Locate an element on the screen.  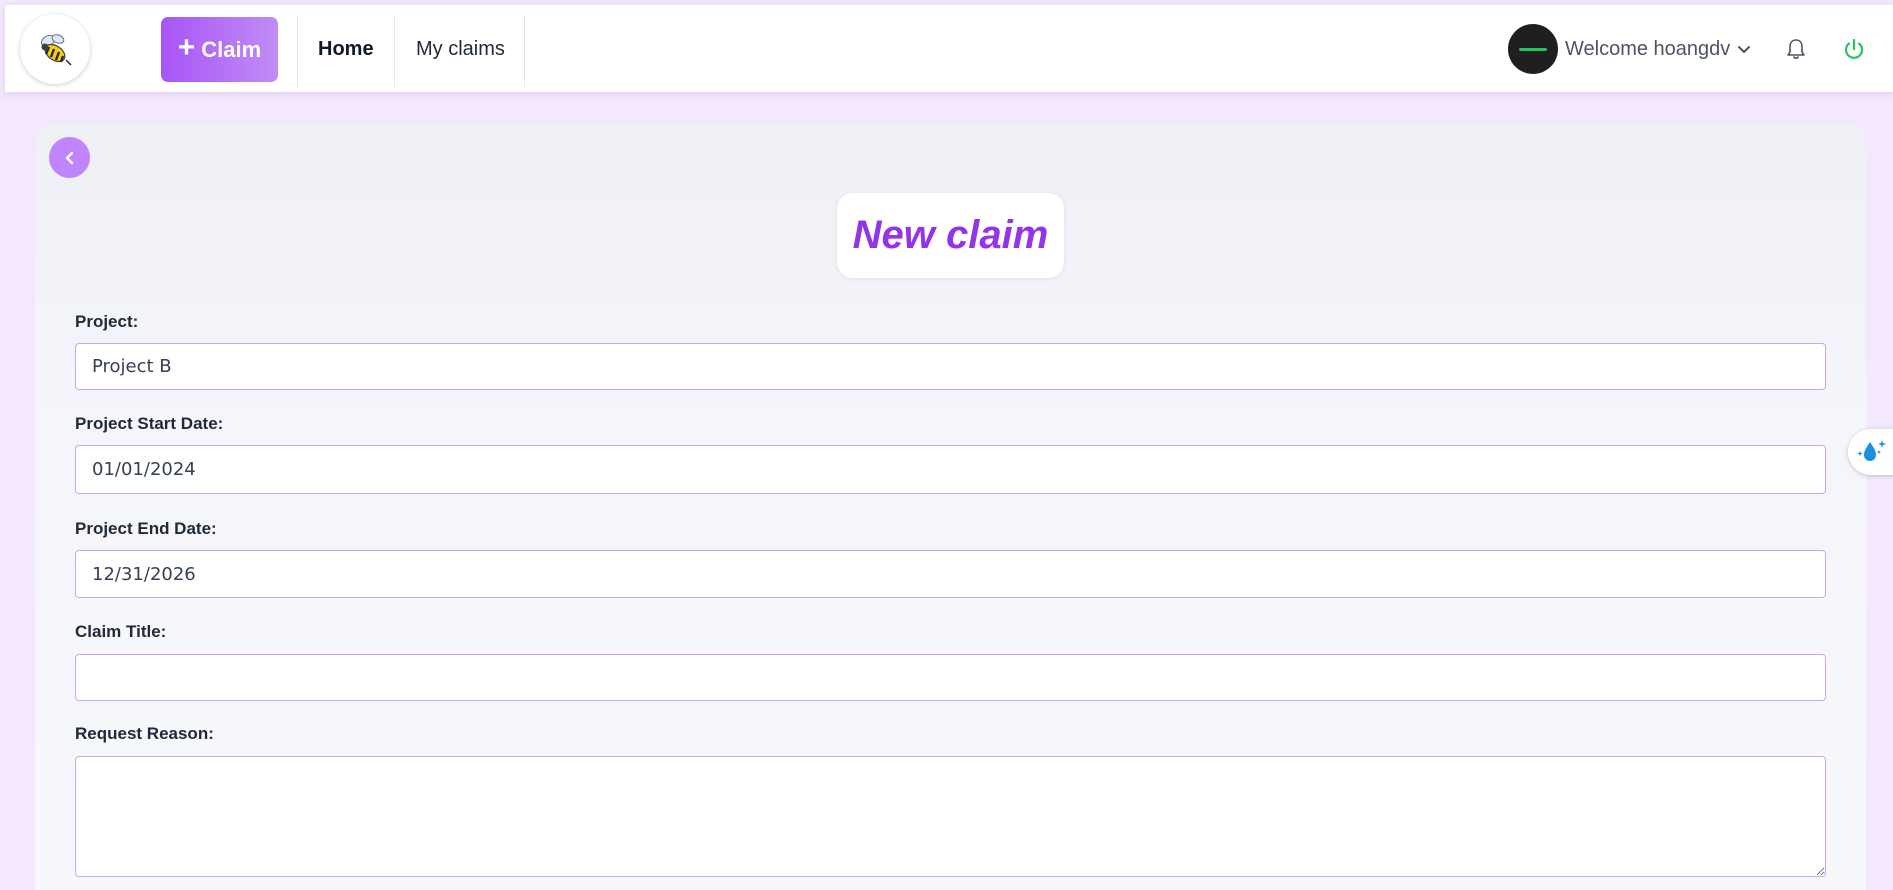
claim-title-label: Claim Title: is located at coordinates (121, 631).